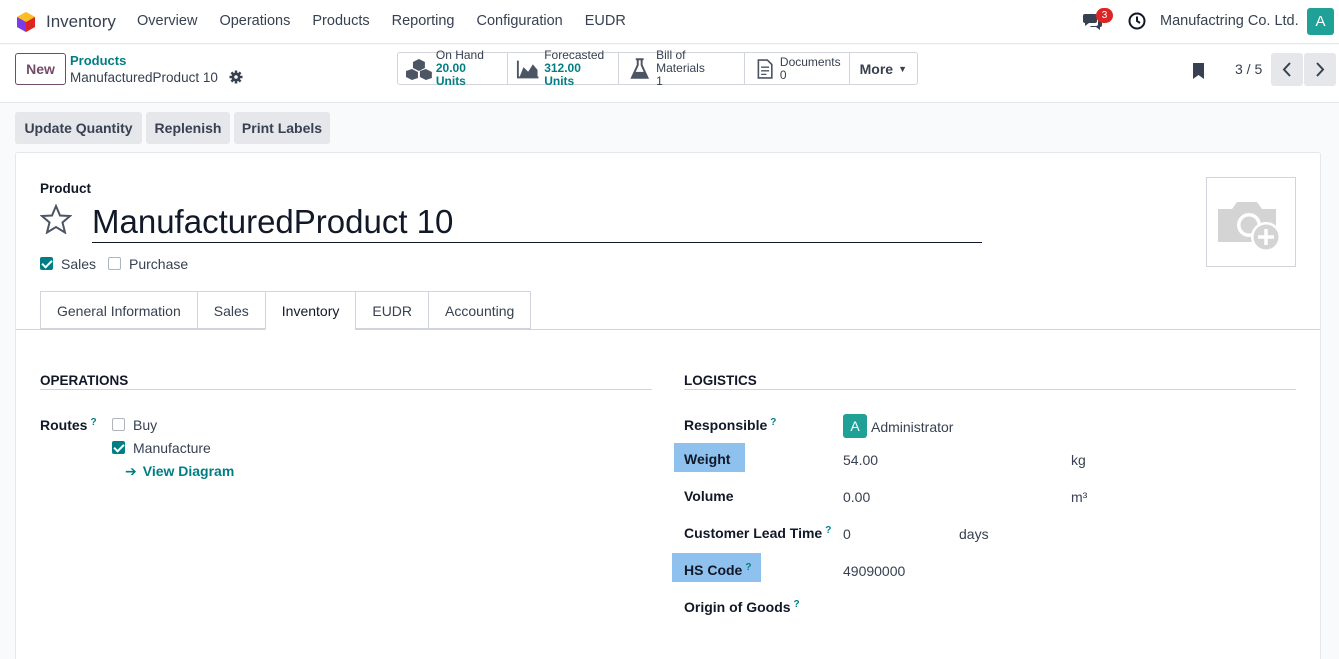 The image size is (1339, 659). I want to click on purchase-checkbox, so click(114, 263).